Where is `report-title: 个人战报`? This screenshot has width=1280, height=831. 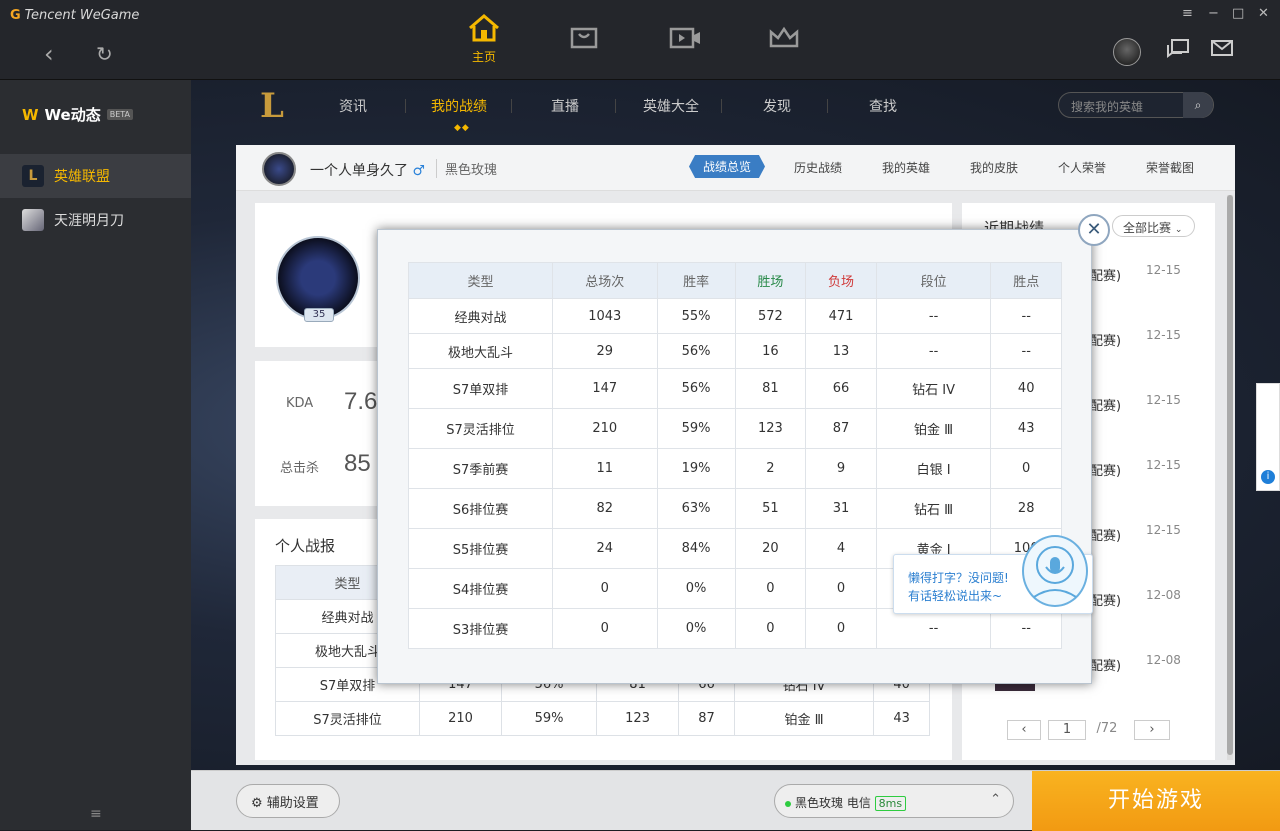 report-title: 个人战报 is located at coordinates (305, 546).